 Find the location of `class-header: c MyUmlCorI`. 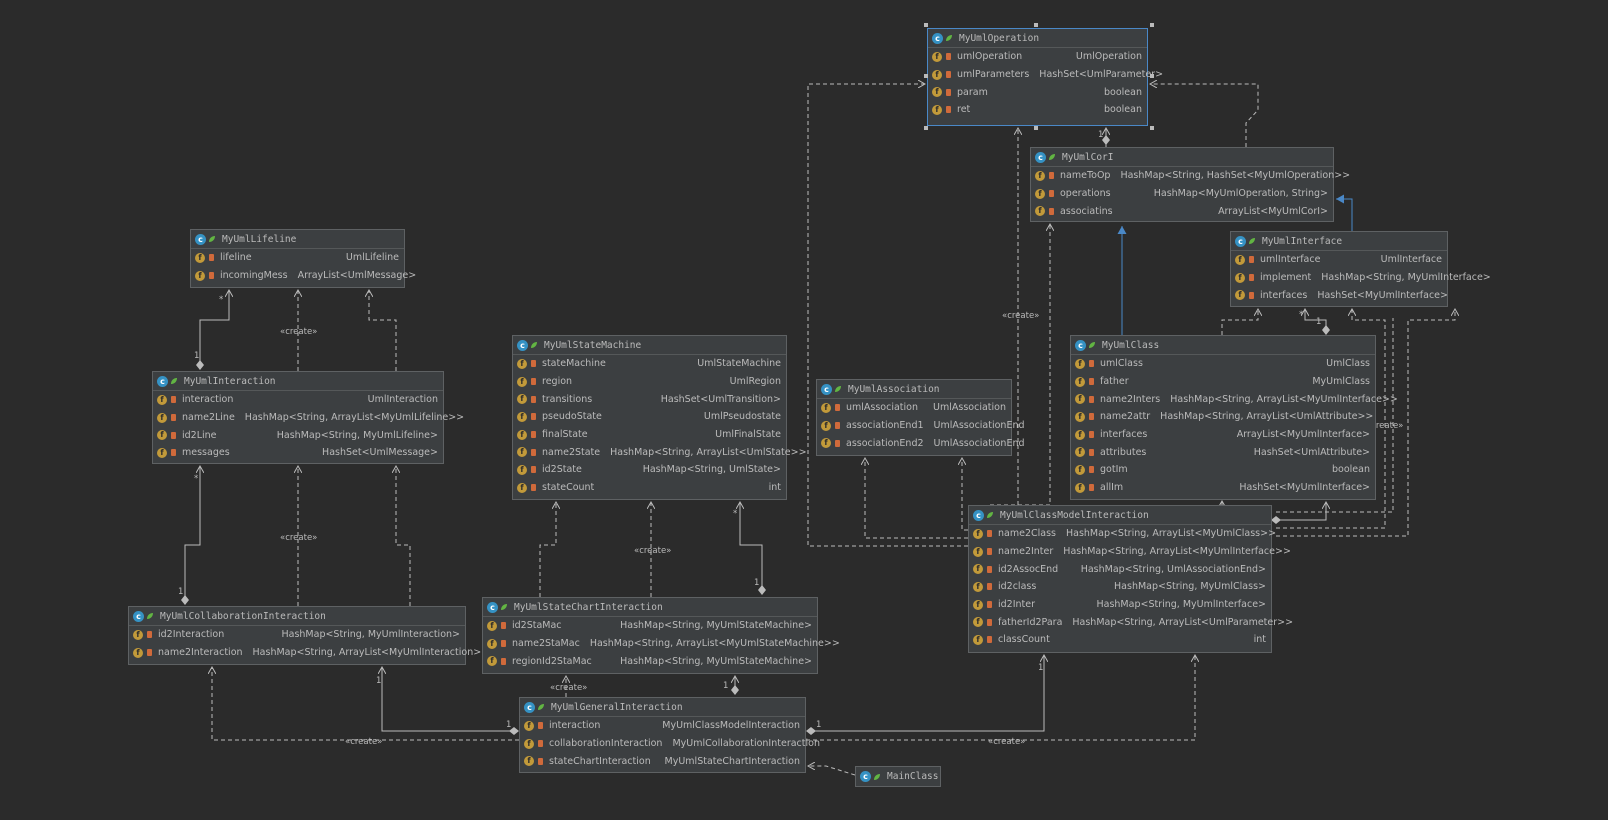

class-header: c MyUmlCorI is located at coordinates (1182, 157).